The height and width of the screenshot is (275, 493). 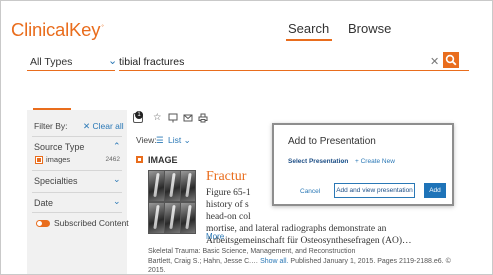 I want to click on dialog-title: Add to Presentation, so click(x=332, y=141).